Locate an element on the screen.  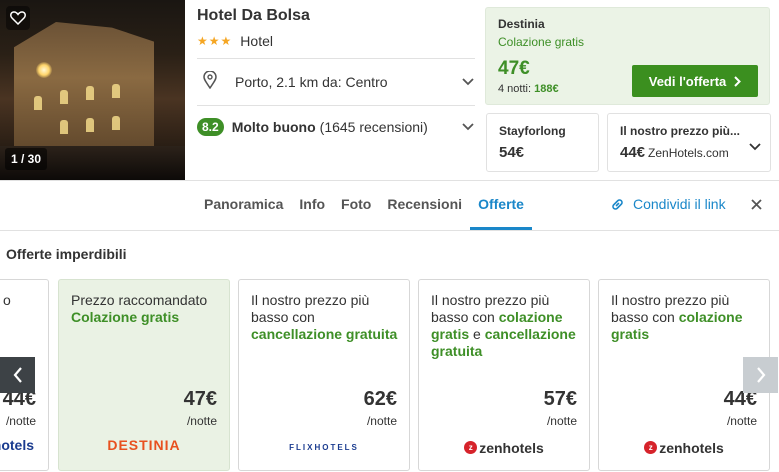
heart-icon is located at coordinates (18, 18).